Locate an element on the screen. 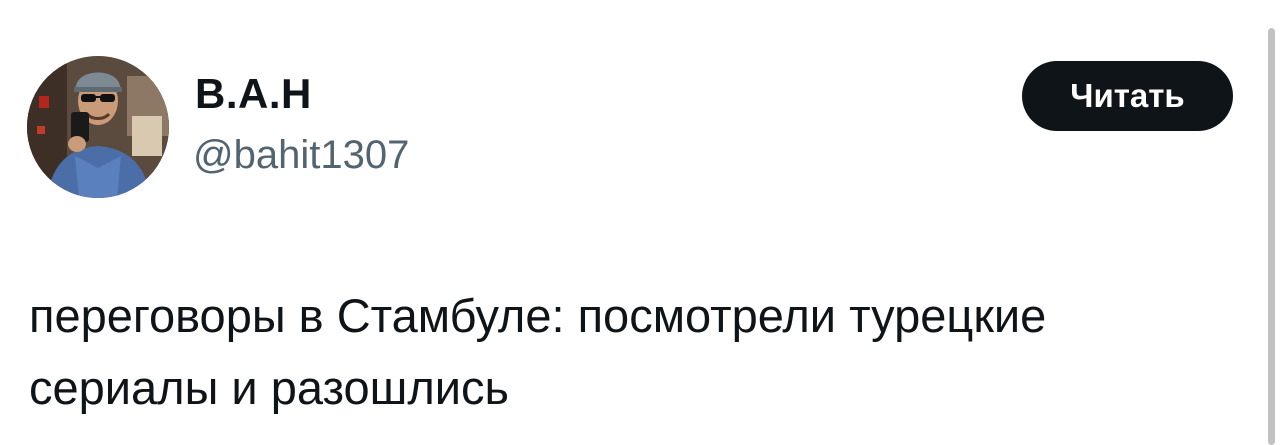 This screenshot has width=1284, height=445. user-handle: @bahit1307 is located at coordinates (301, 155).